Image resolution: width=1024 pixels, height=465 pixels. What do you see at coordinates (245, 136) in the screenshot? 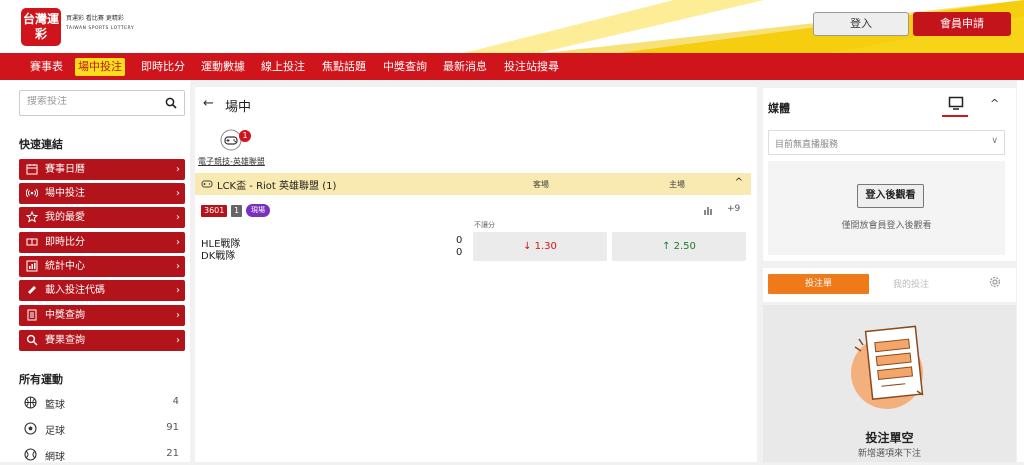
I see `category-count-badge: 1` at bounding box center [245, 136].